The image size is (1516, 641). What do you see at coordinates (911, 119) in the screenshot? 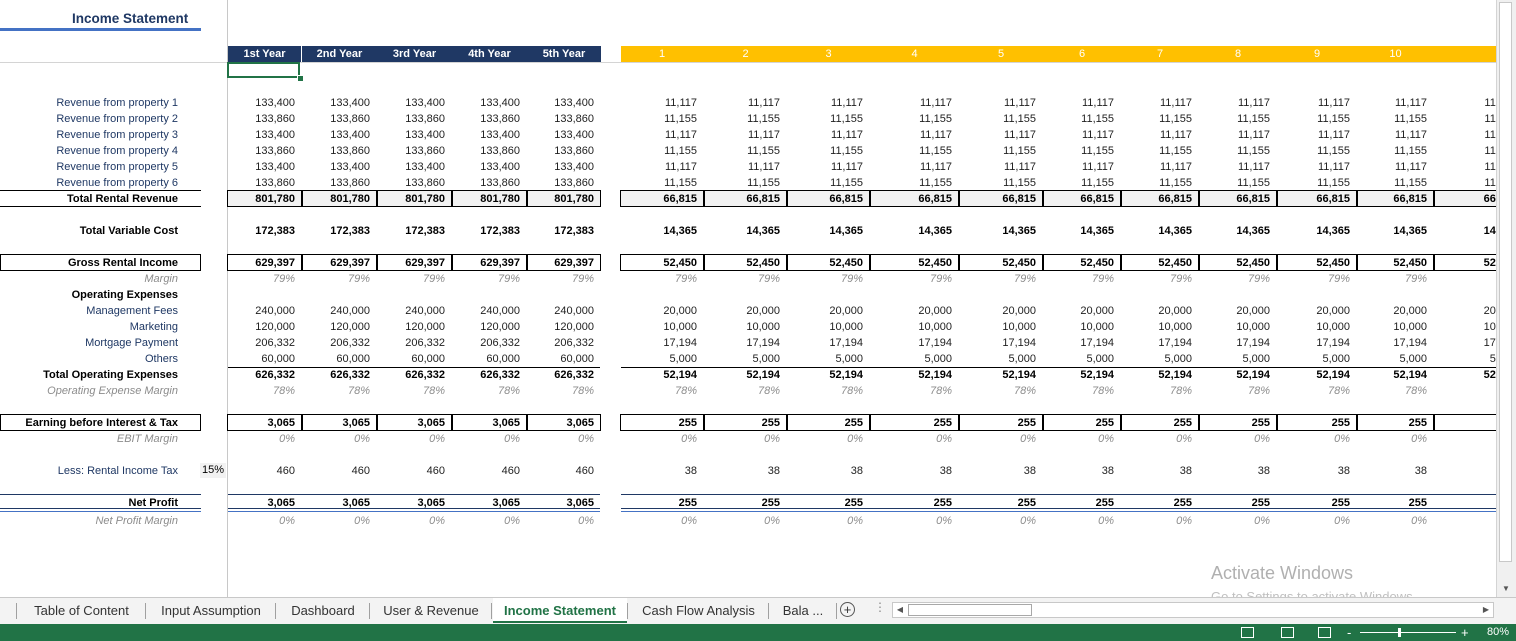
I see `cell-rev2-month-4: 11,155` at bounding box center [911, 119].